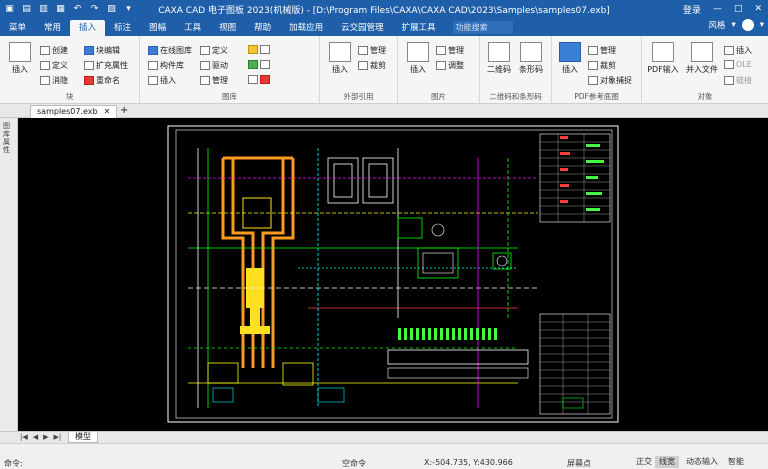  Describe the element at coordinates (54, 80) in the screenshot. I see `block-dissolve-button: 消隐` at that location.